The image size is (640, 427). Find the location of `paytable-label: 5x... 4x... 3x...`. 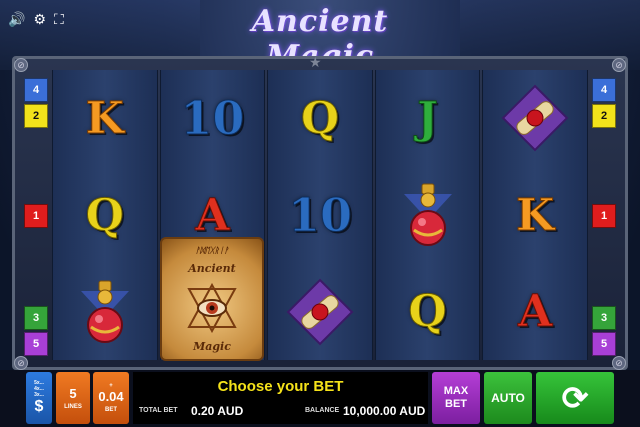

paytable-label: 5x... 4x... 3x... is located at coordinates (39, 389).